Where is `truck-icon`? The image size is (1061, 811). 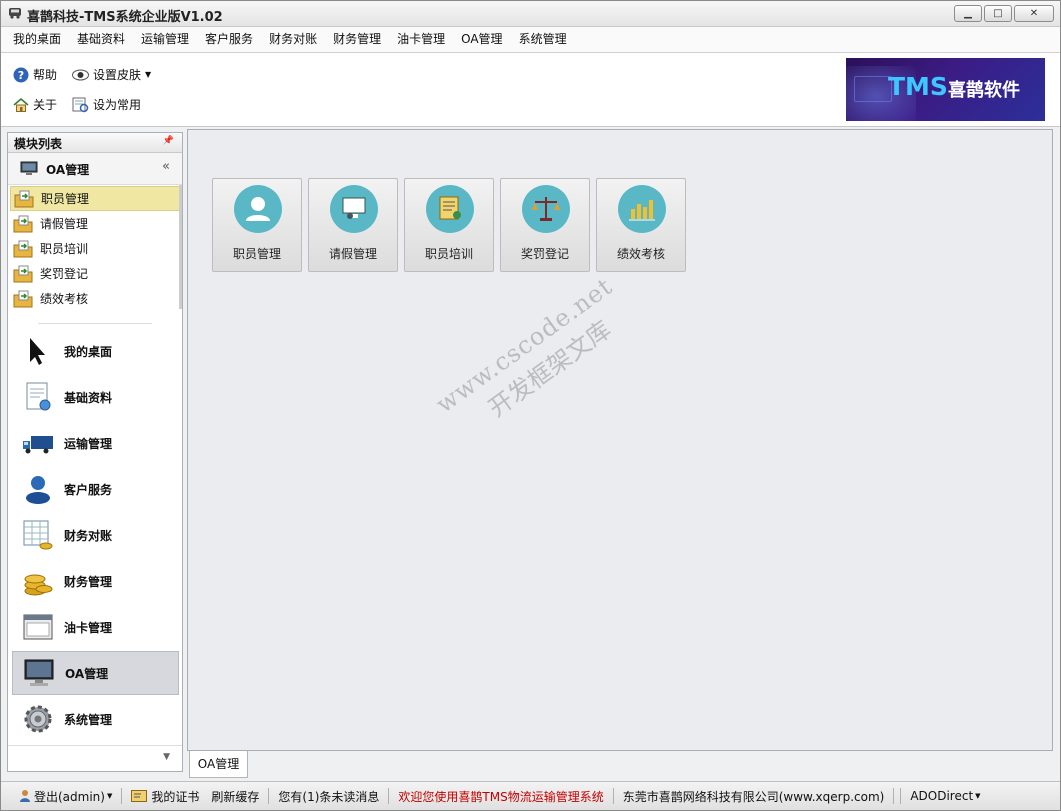
truck-icon is located at coordinates (38, 443).